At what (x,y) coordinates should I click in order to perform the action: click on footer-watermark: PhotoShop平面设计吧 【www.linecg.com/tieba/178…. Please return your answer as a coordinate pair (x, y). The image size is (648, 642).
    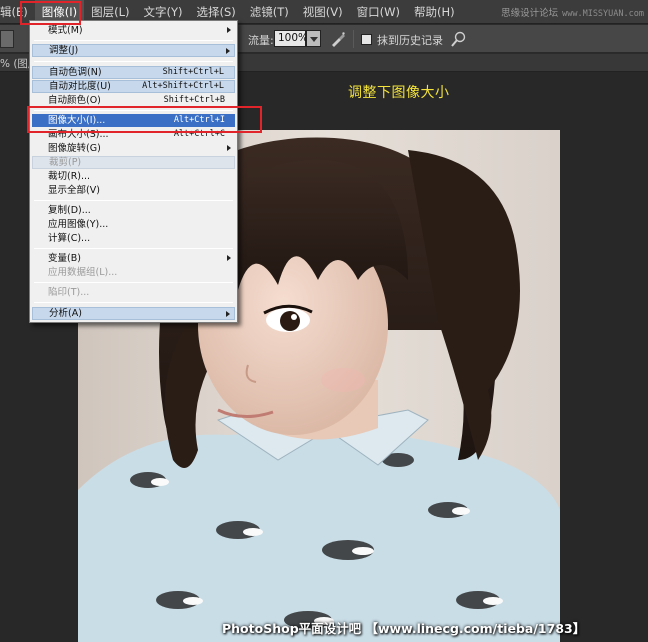
    Looking at the image, I should click on (404, 628).